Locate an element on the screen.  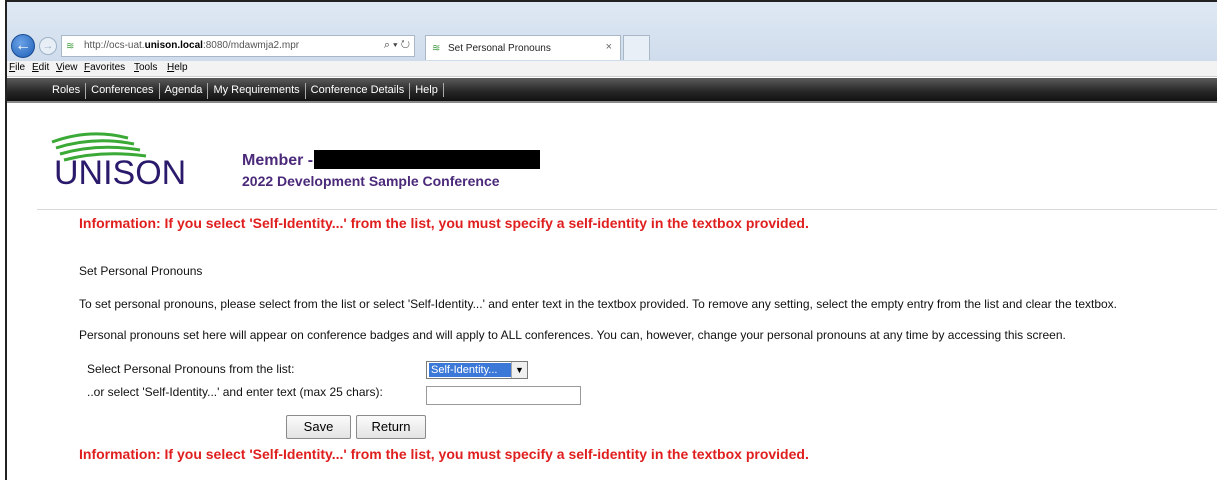
nav-divider is located at coordinates (443, 90).